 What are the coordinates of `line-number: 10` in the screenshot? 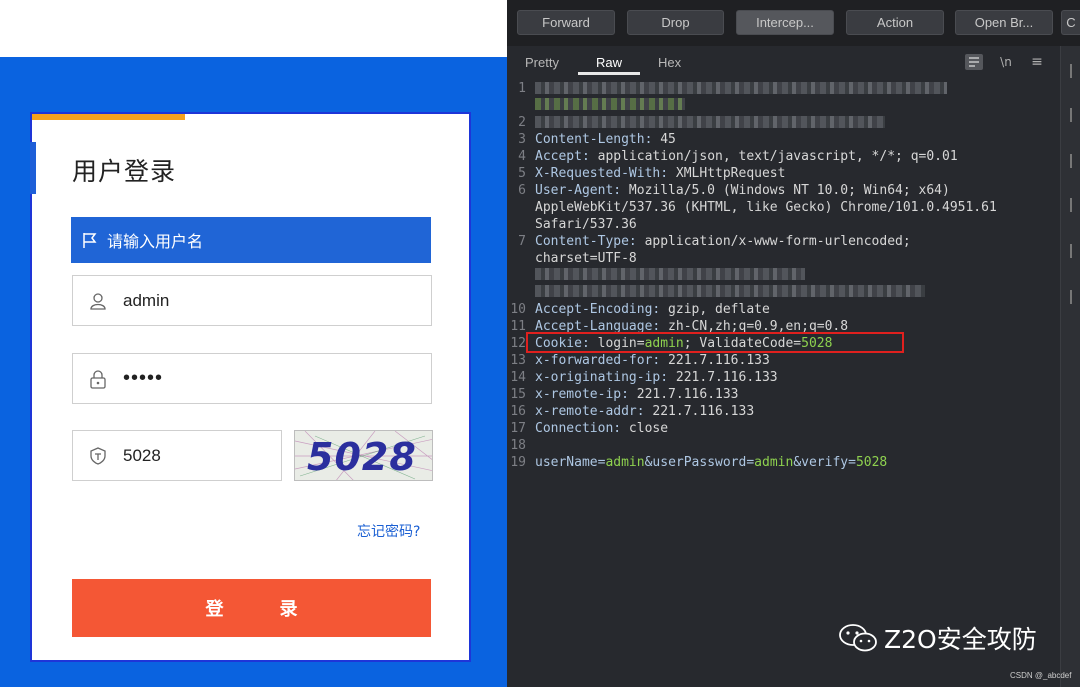 It's located at (518, 309).